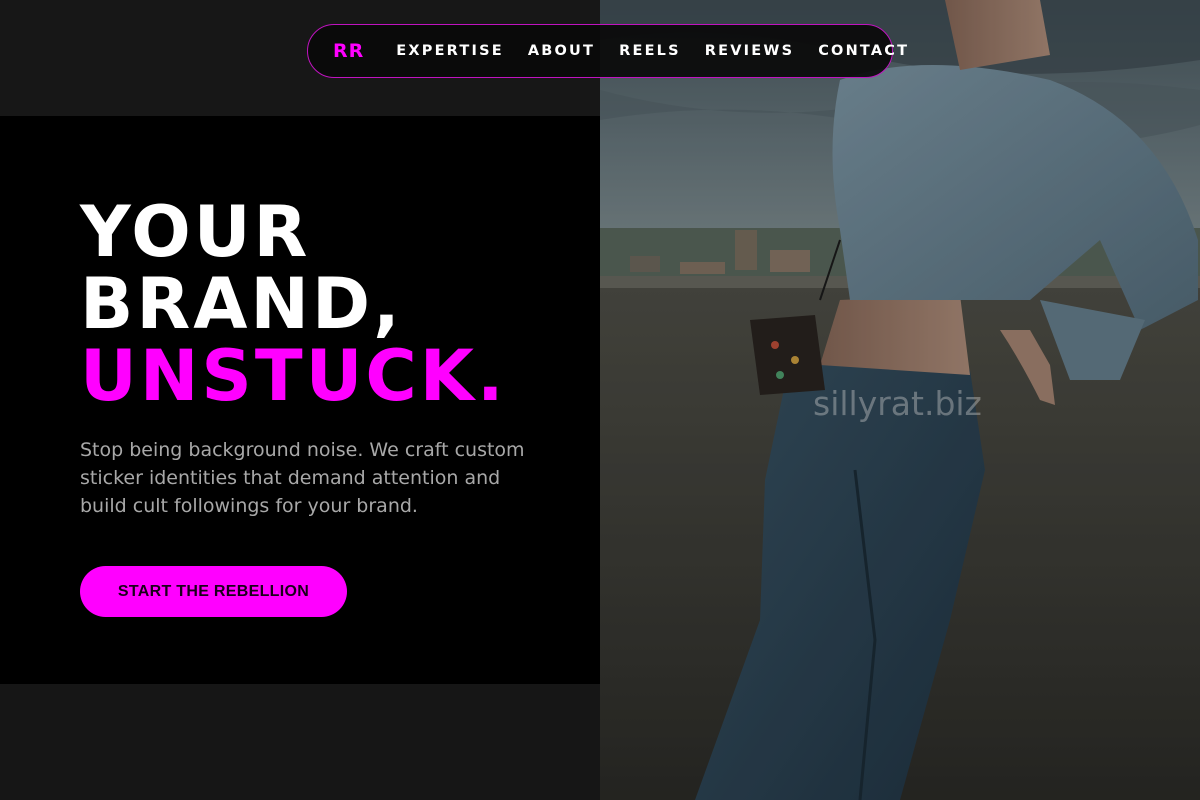  I want to click on brand-logo: RR, so click(348, 51).